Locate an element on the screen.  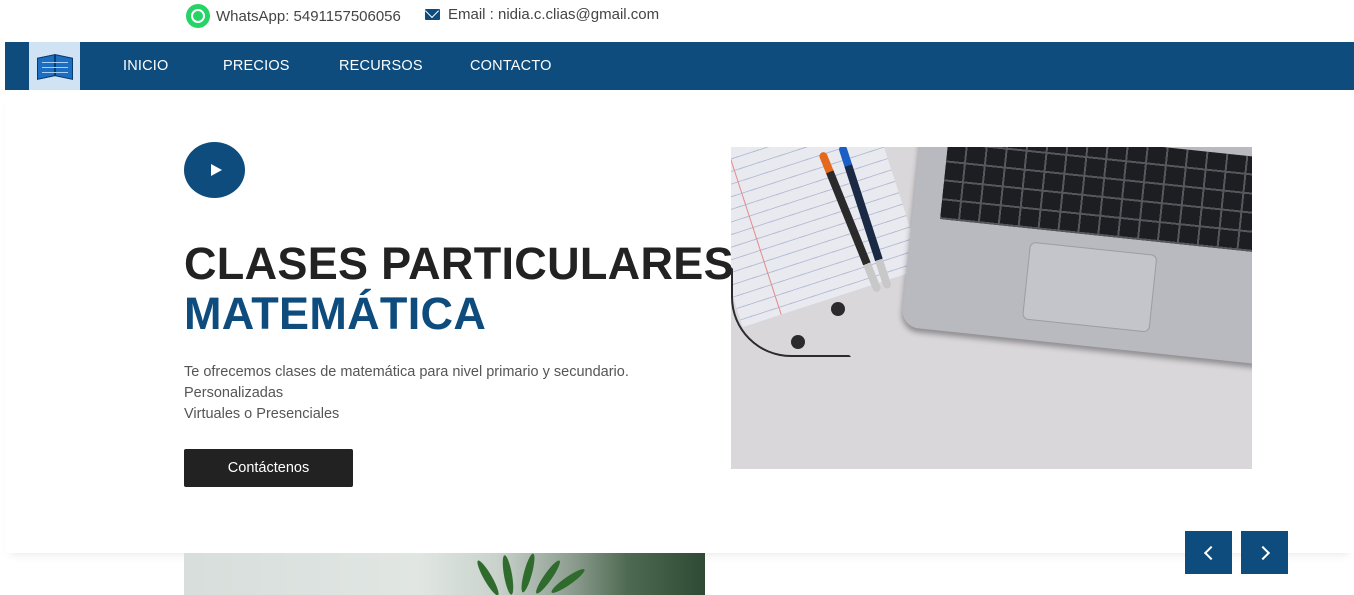
nav-inicio: INICIO is located at coordinates (146, 66).